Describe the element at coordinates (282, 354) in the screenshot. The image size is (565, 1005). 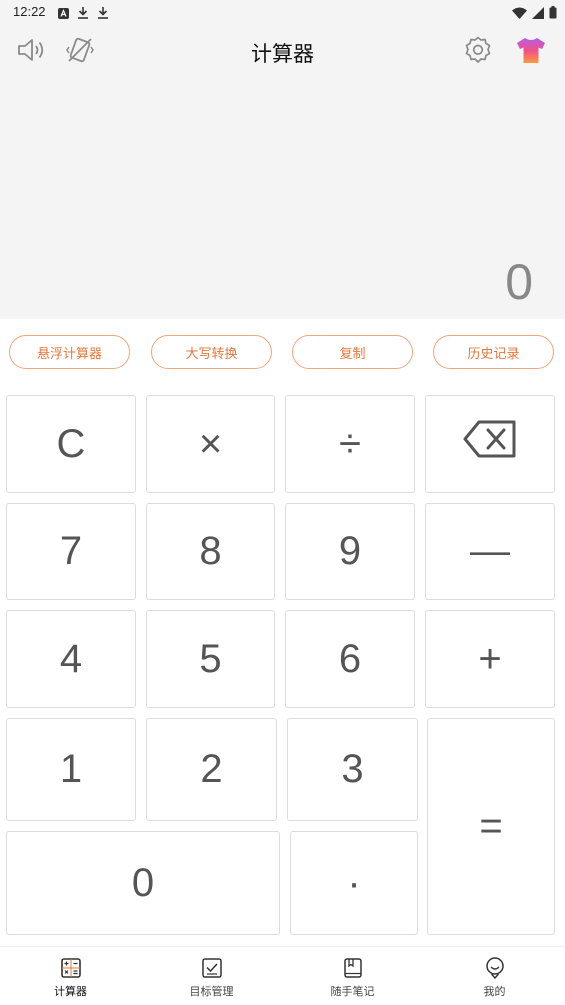
I see `function-buttons: 悬浮计算器 大写转换 复制 历史记录` at that location.